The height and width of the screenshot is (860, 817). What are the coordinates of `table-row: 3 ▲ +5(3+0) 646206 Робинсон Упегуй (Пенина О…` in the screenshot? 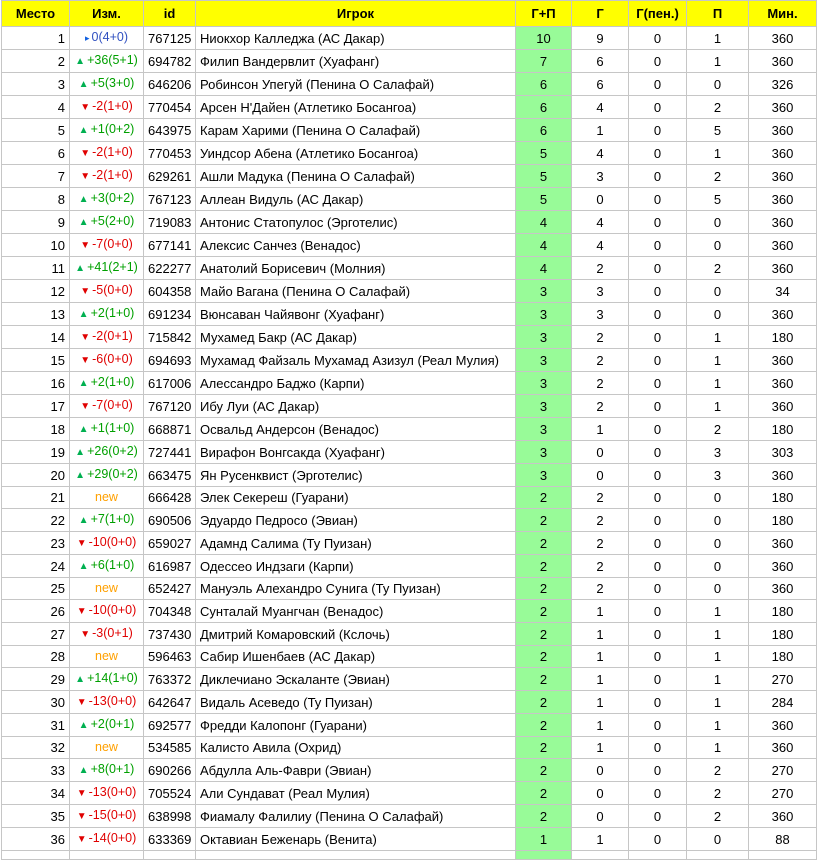 It's located at (409, 84).